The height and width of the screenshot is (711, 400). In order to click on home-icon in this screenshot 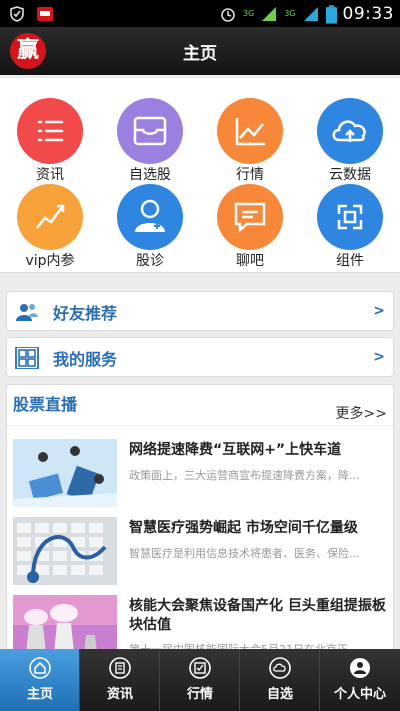, I will do `click(40, 668)`.